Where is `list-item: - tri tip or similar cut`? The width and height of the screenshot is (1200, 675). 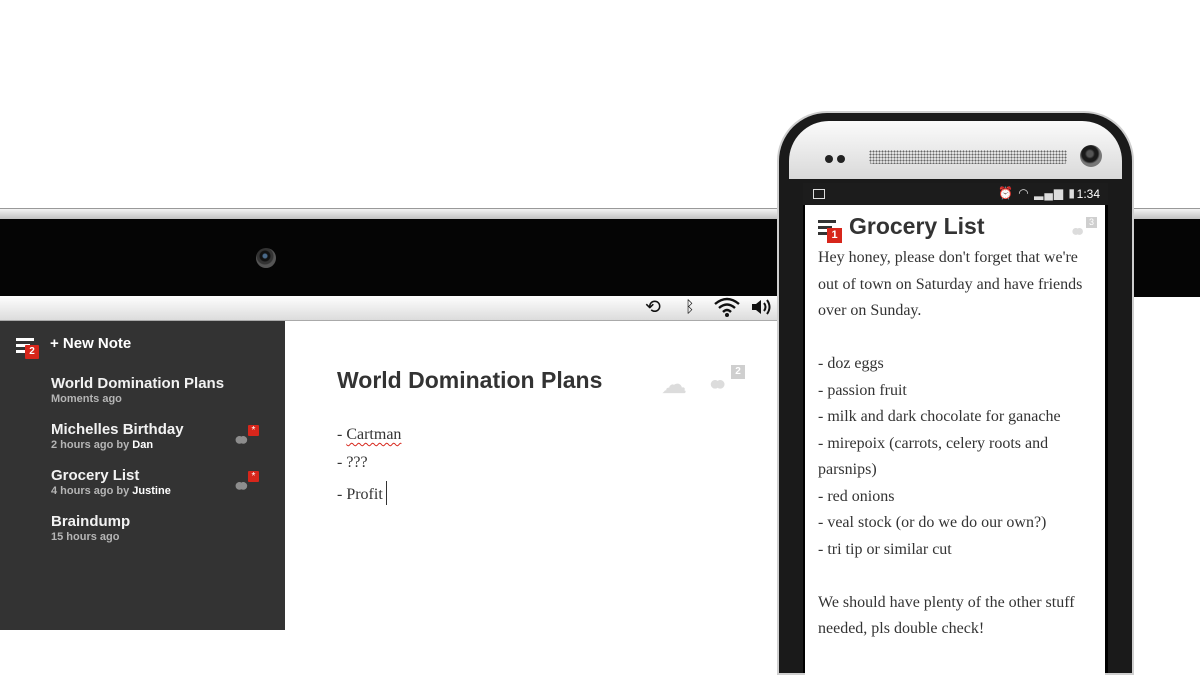
list-item: - tri tip or similar cut is located at coordinates (885, 549).